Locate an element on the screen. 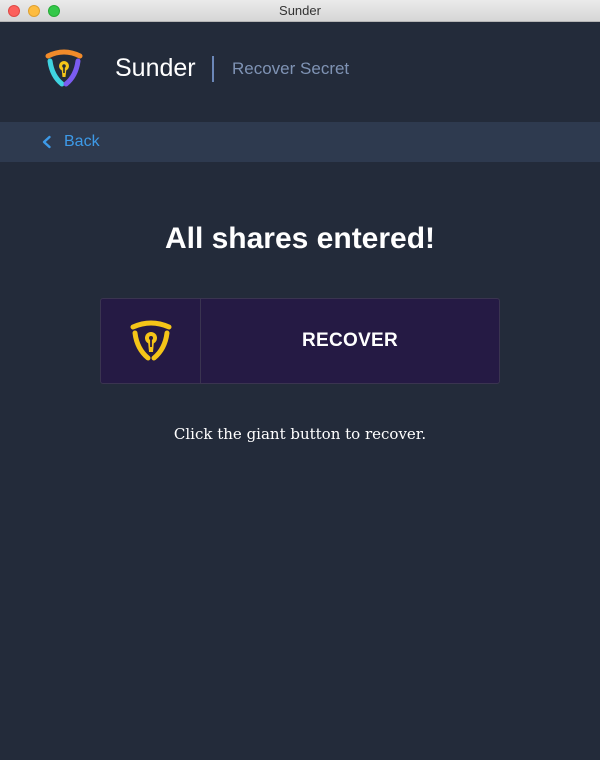  title-bar: Sunder is located at coordinates (300, 11).